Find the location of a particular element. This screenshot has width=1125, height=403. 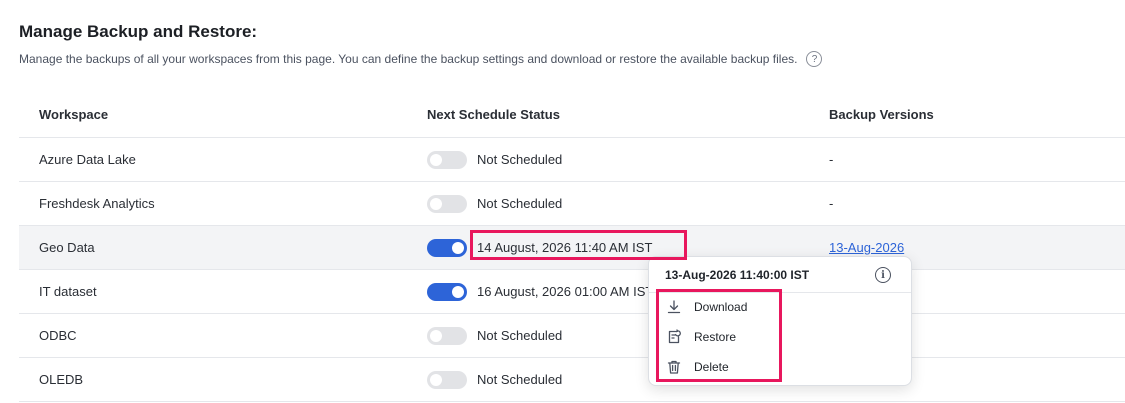

workspace-name: Freshdesk Analytics is located at coordinates (97, 203).